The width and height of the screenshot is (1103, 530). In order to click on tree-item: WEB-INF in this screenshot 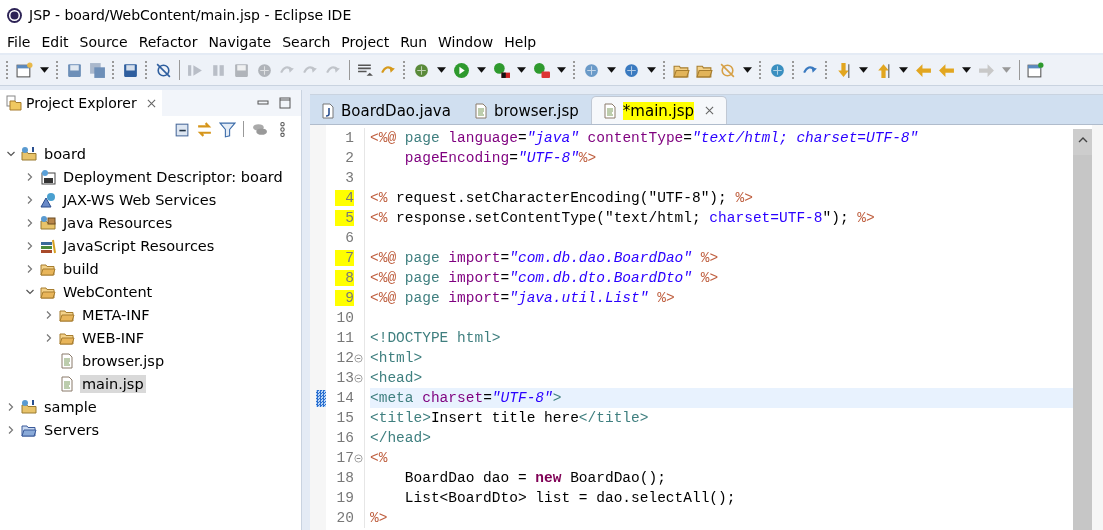, I will do `click(113, 337)`.